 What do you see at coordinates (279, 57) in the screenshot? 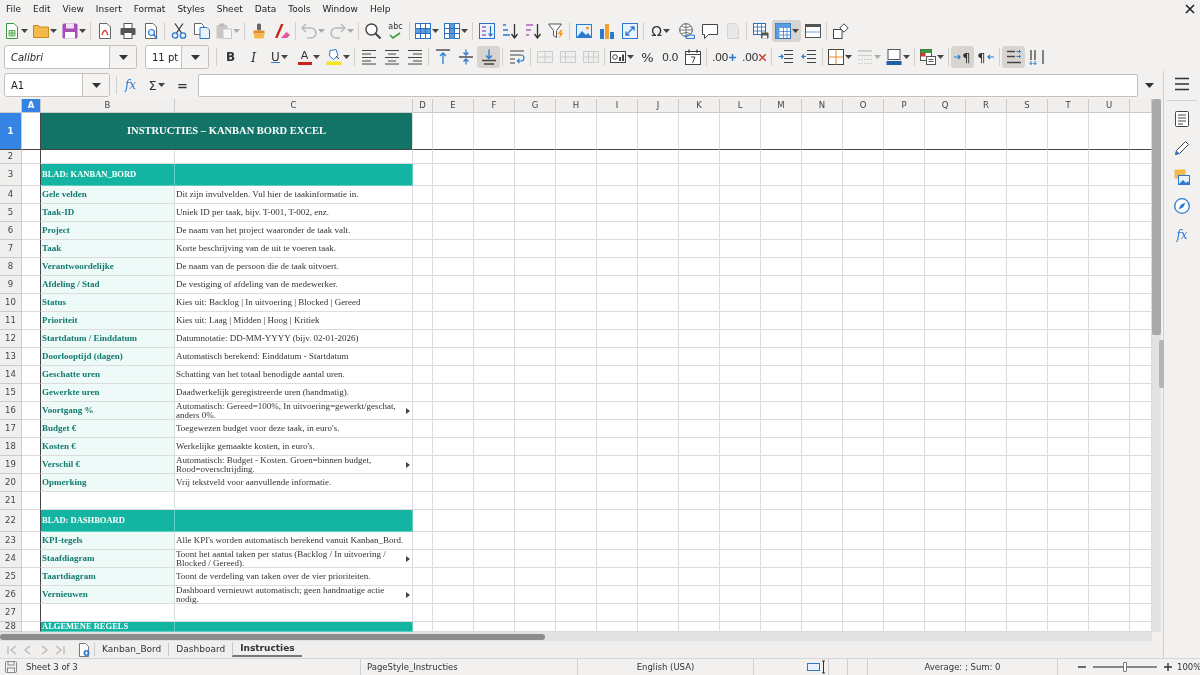
I see `underline-button: U` at bounding box center [279, 57].